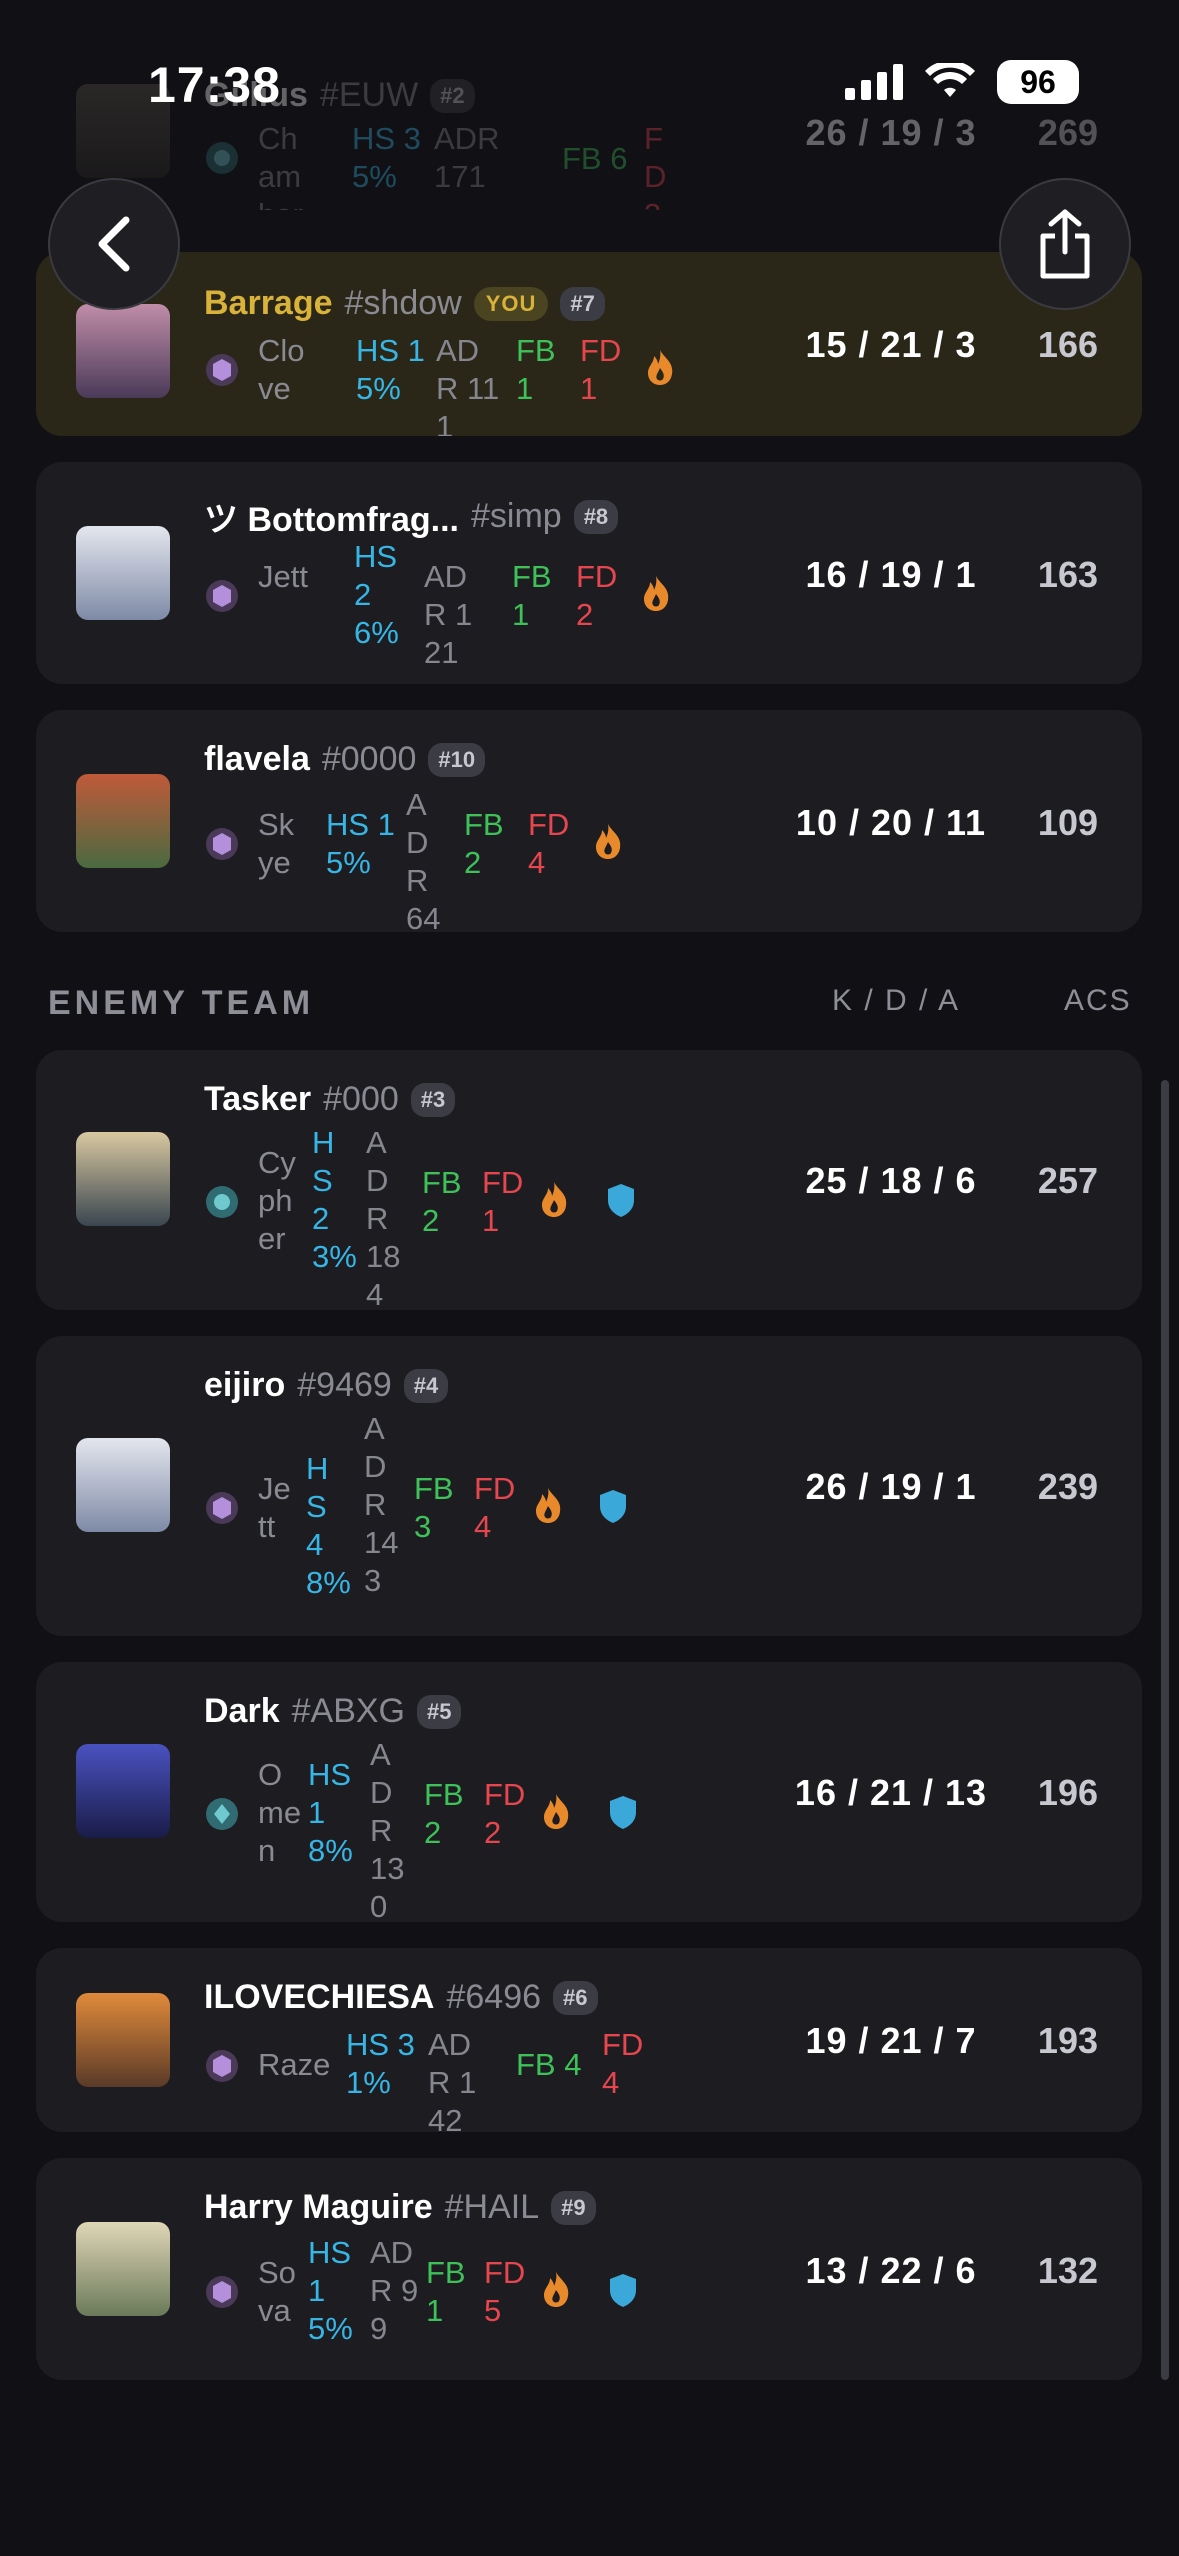  What do you see at coordinates (1038, 82) in the screenshot?
I see `battery-indicator: 96` at bounding box center [1038, 82].